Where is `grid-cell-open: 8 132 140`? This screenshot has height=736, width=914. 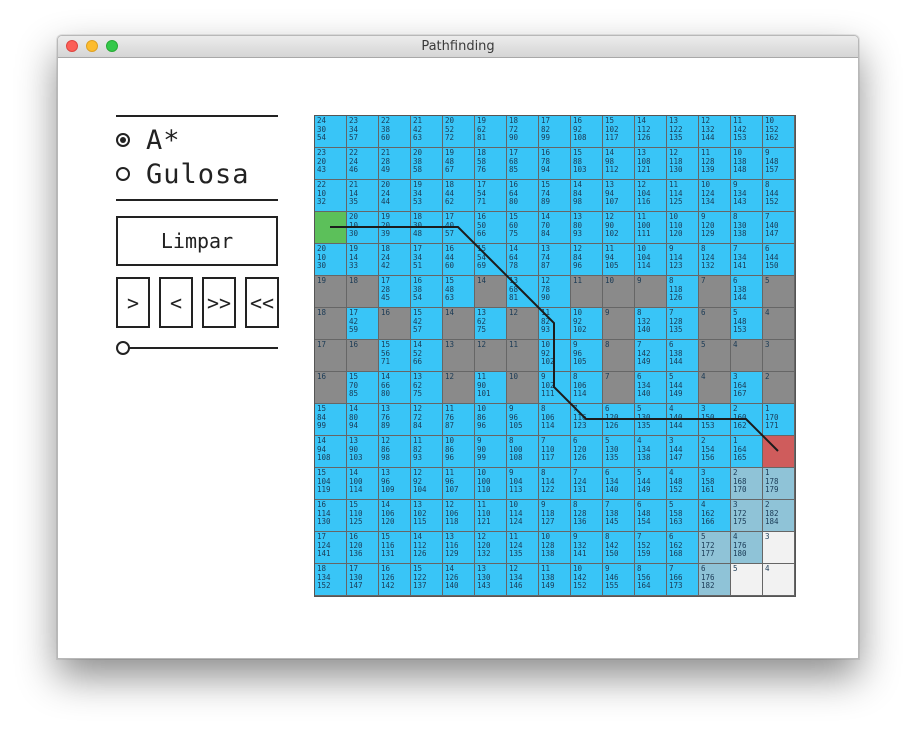 grid-cell-open: 8 132 140 is located at coordinates (651, 324).